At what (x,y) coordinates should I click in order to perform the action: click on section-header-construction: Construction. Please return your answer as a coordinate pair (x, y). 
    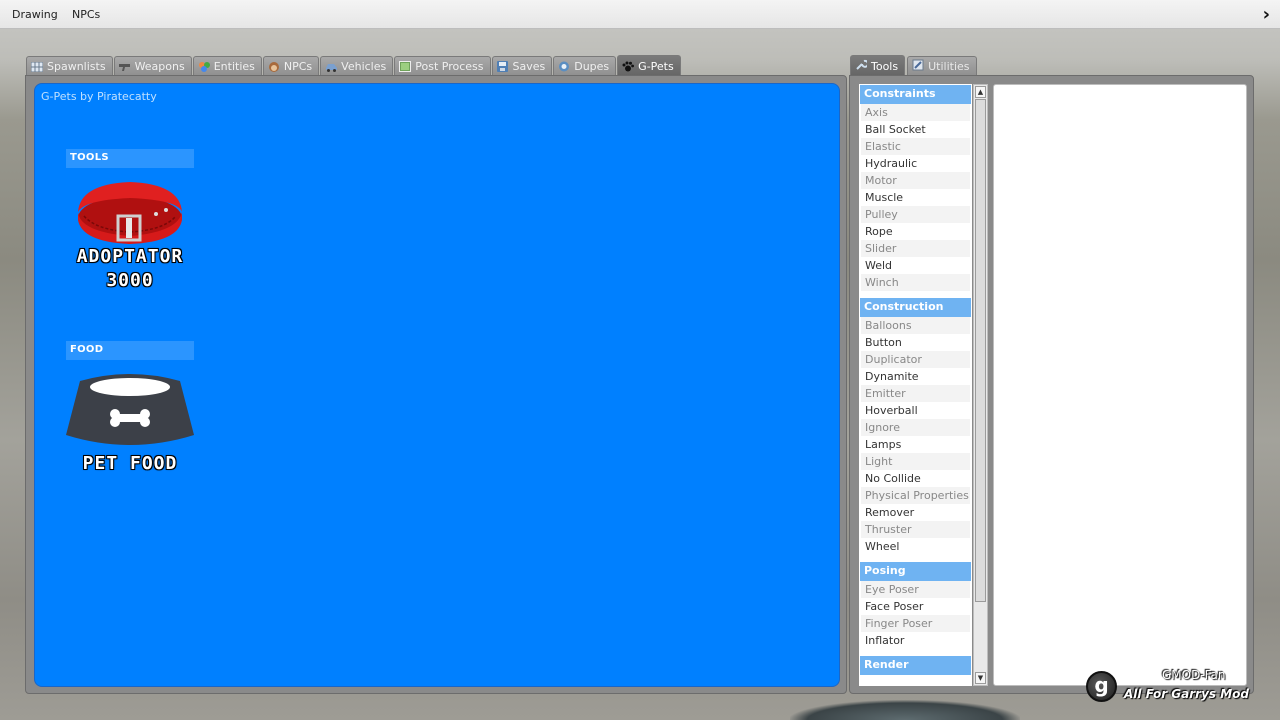
    Looking at the image, I should click on (915, 307).